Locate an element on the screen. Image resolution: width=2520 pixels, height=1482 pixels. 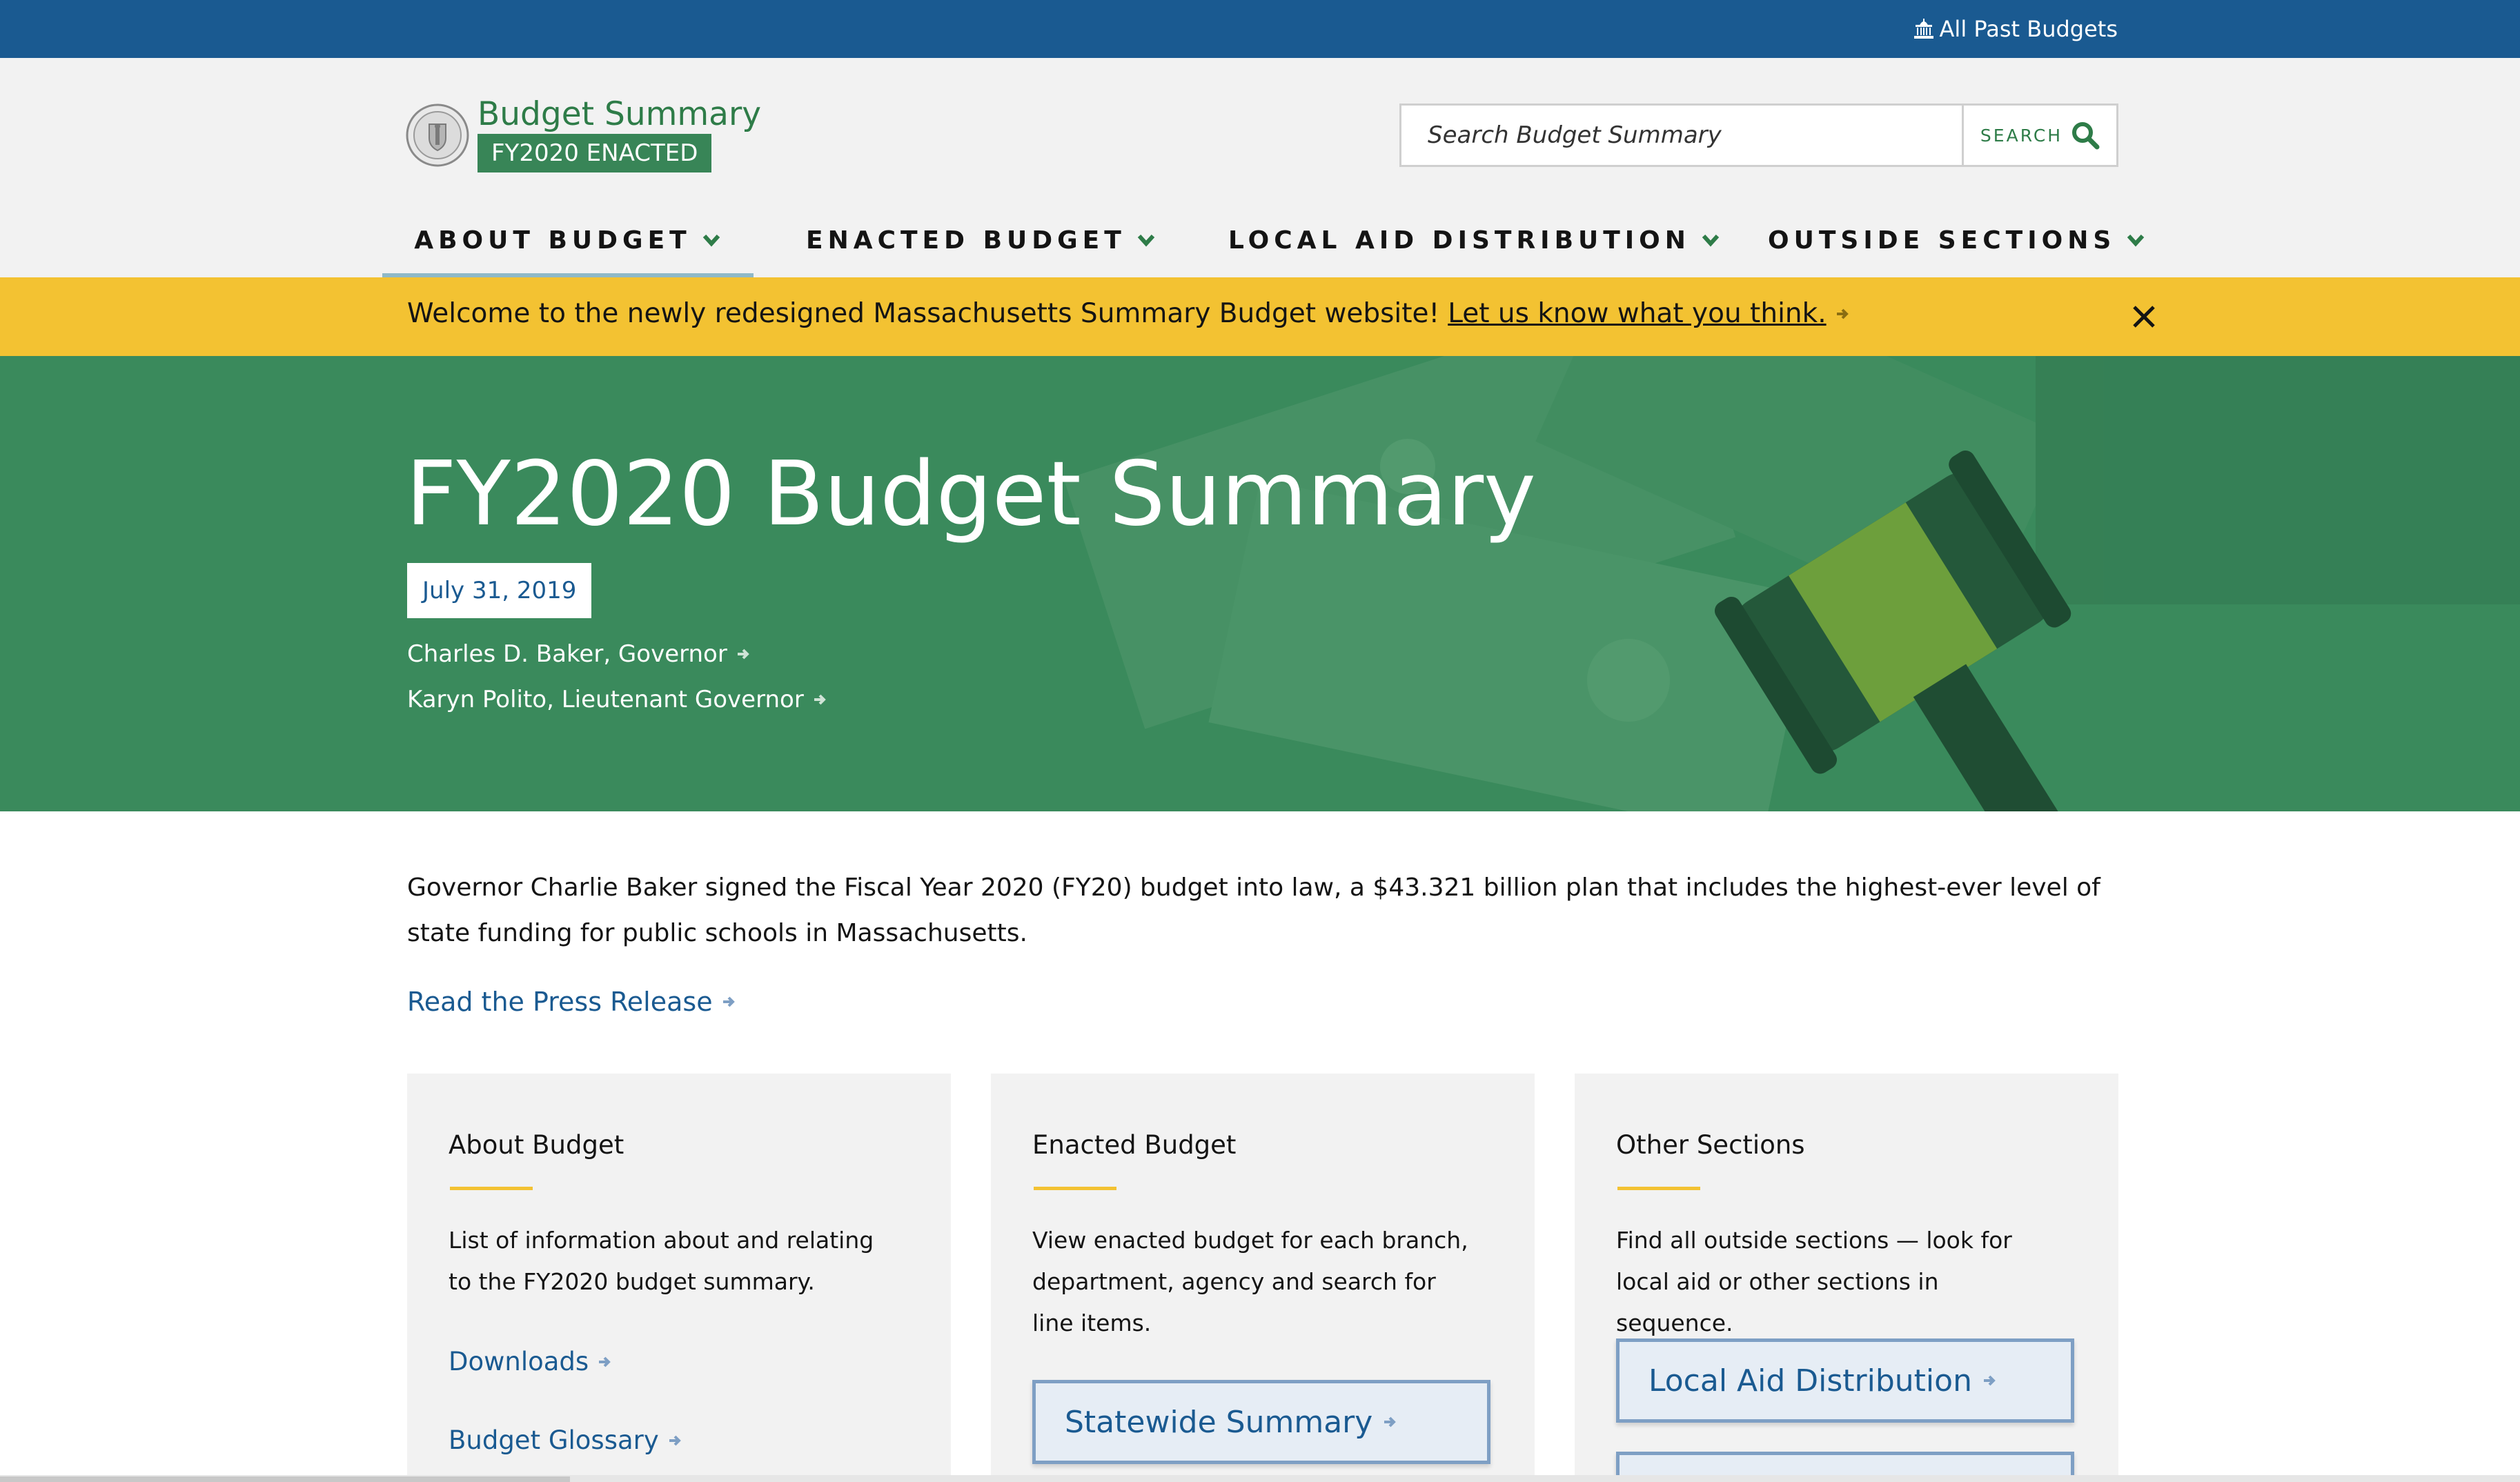
scrollbar-thumb is located at coordinates (285, 1479).